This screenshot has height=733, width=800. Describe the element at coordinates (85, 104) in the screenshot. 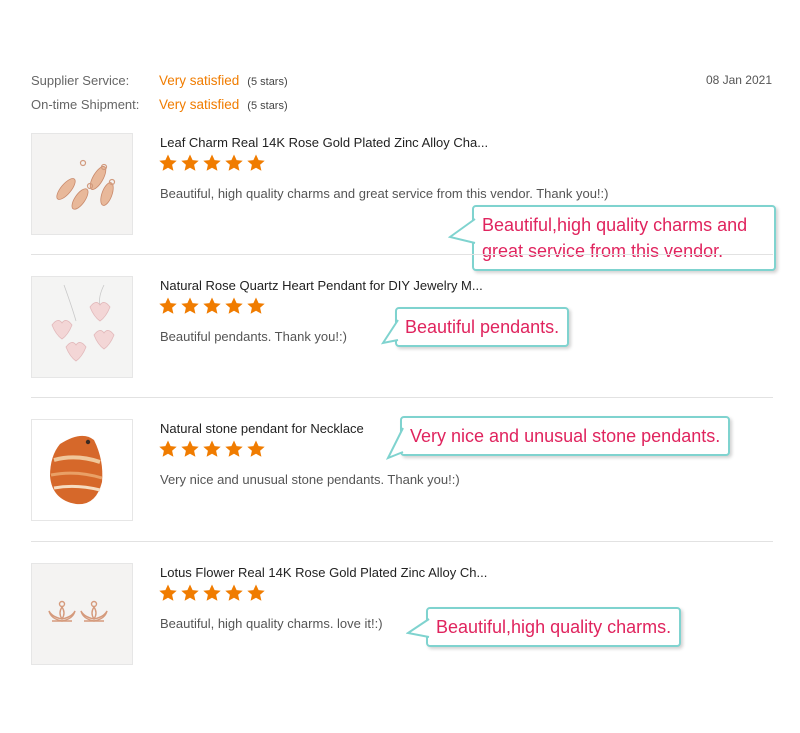

I see `shipment-label: On-time Shipment:` at that location.